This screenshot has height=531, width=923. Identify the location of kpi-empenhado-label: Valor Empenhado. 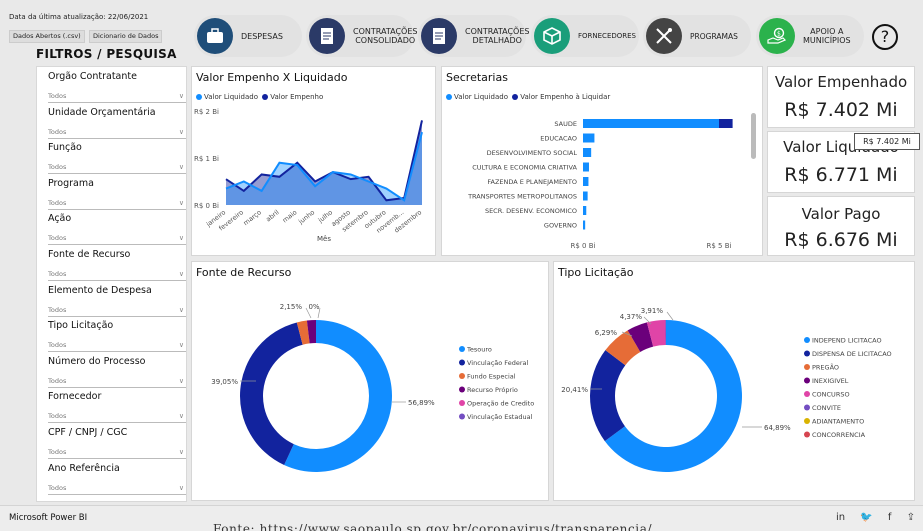
(841, 82).